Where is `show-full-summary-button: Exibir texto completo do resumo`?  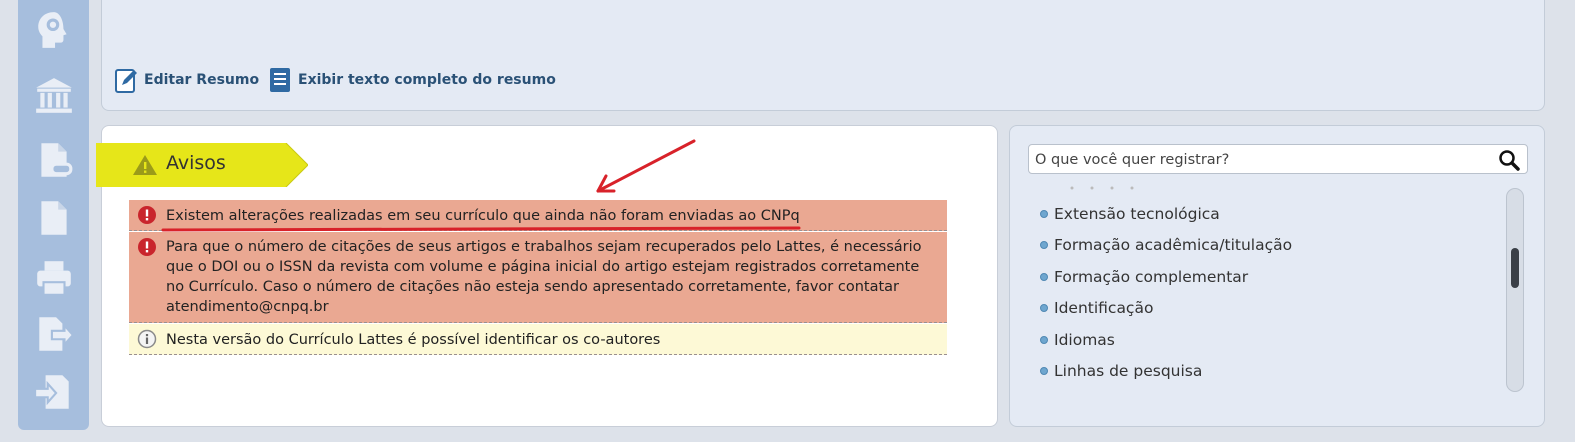
show-full-summary-button: Exibir texto completo do resumo is located at coordinates (412, 80).